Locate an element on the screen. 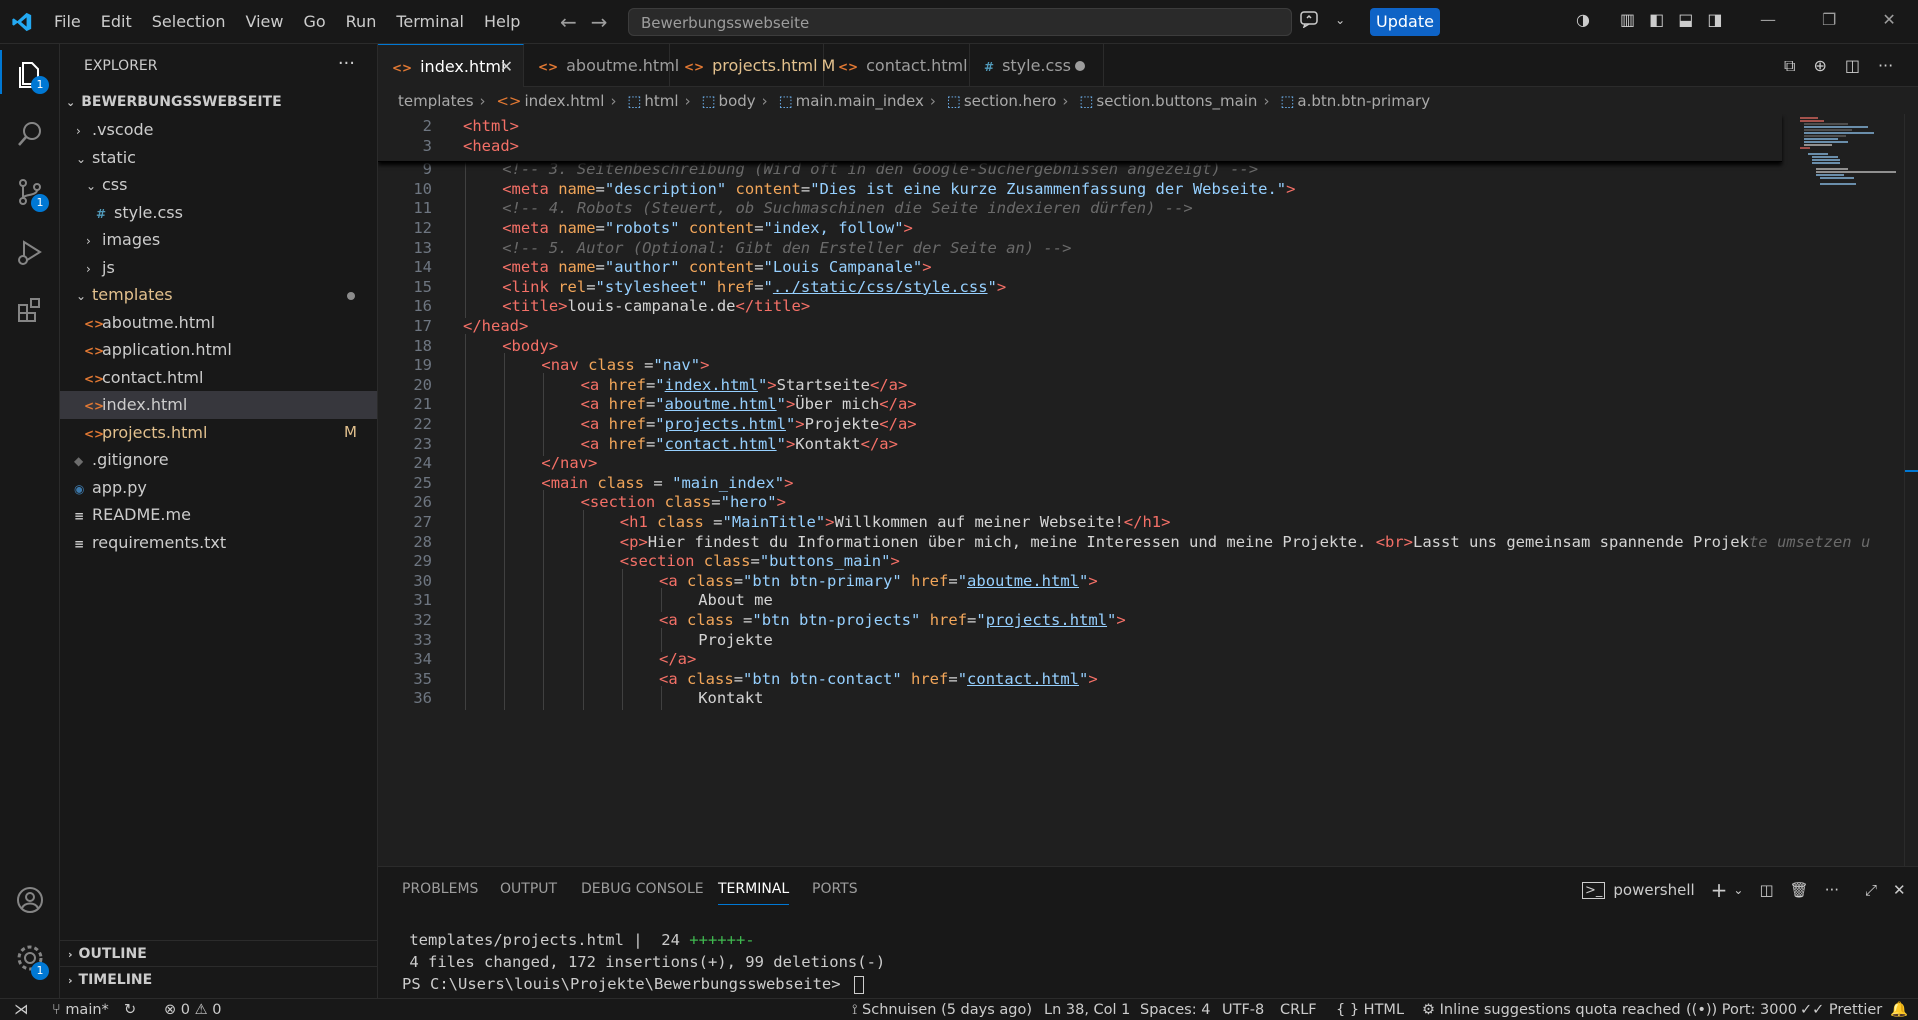 This screenshot has width=1918, height=1020. language-mode: { } HTML is located at coordinates (1370, 1009).